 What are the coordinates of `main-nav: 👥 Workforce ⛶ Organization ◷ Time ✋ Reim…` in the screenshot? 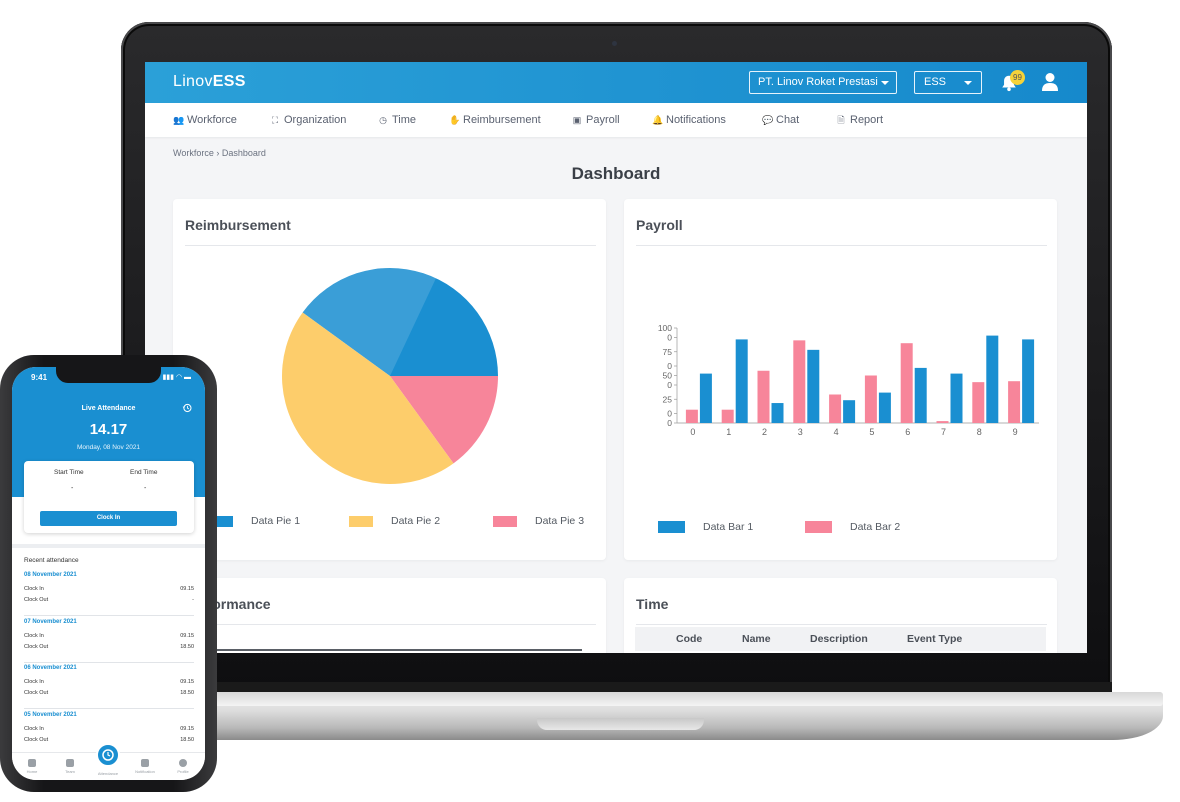 It's located at (616, 120).